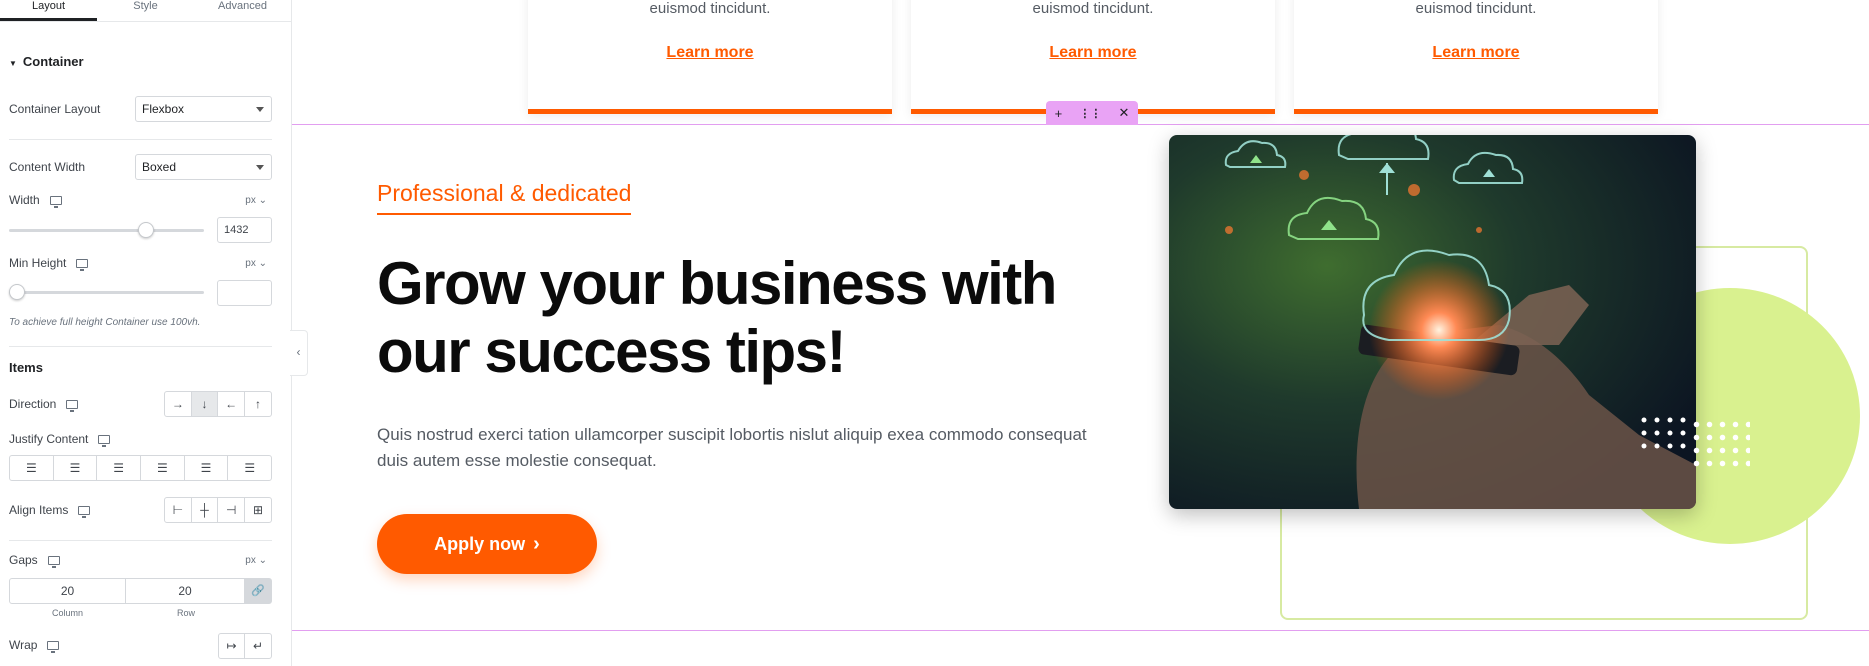  I want to click on container-section-toggle: ▼ Container, so click(46, 61).